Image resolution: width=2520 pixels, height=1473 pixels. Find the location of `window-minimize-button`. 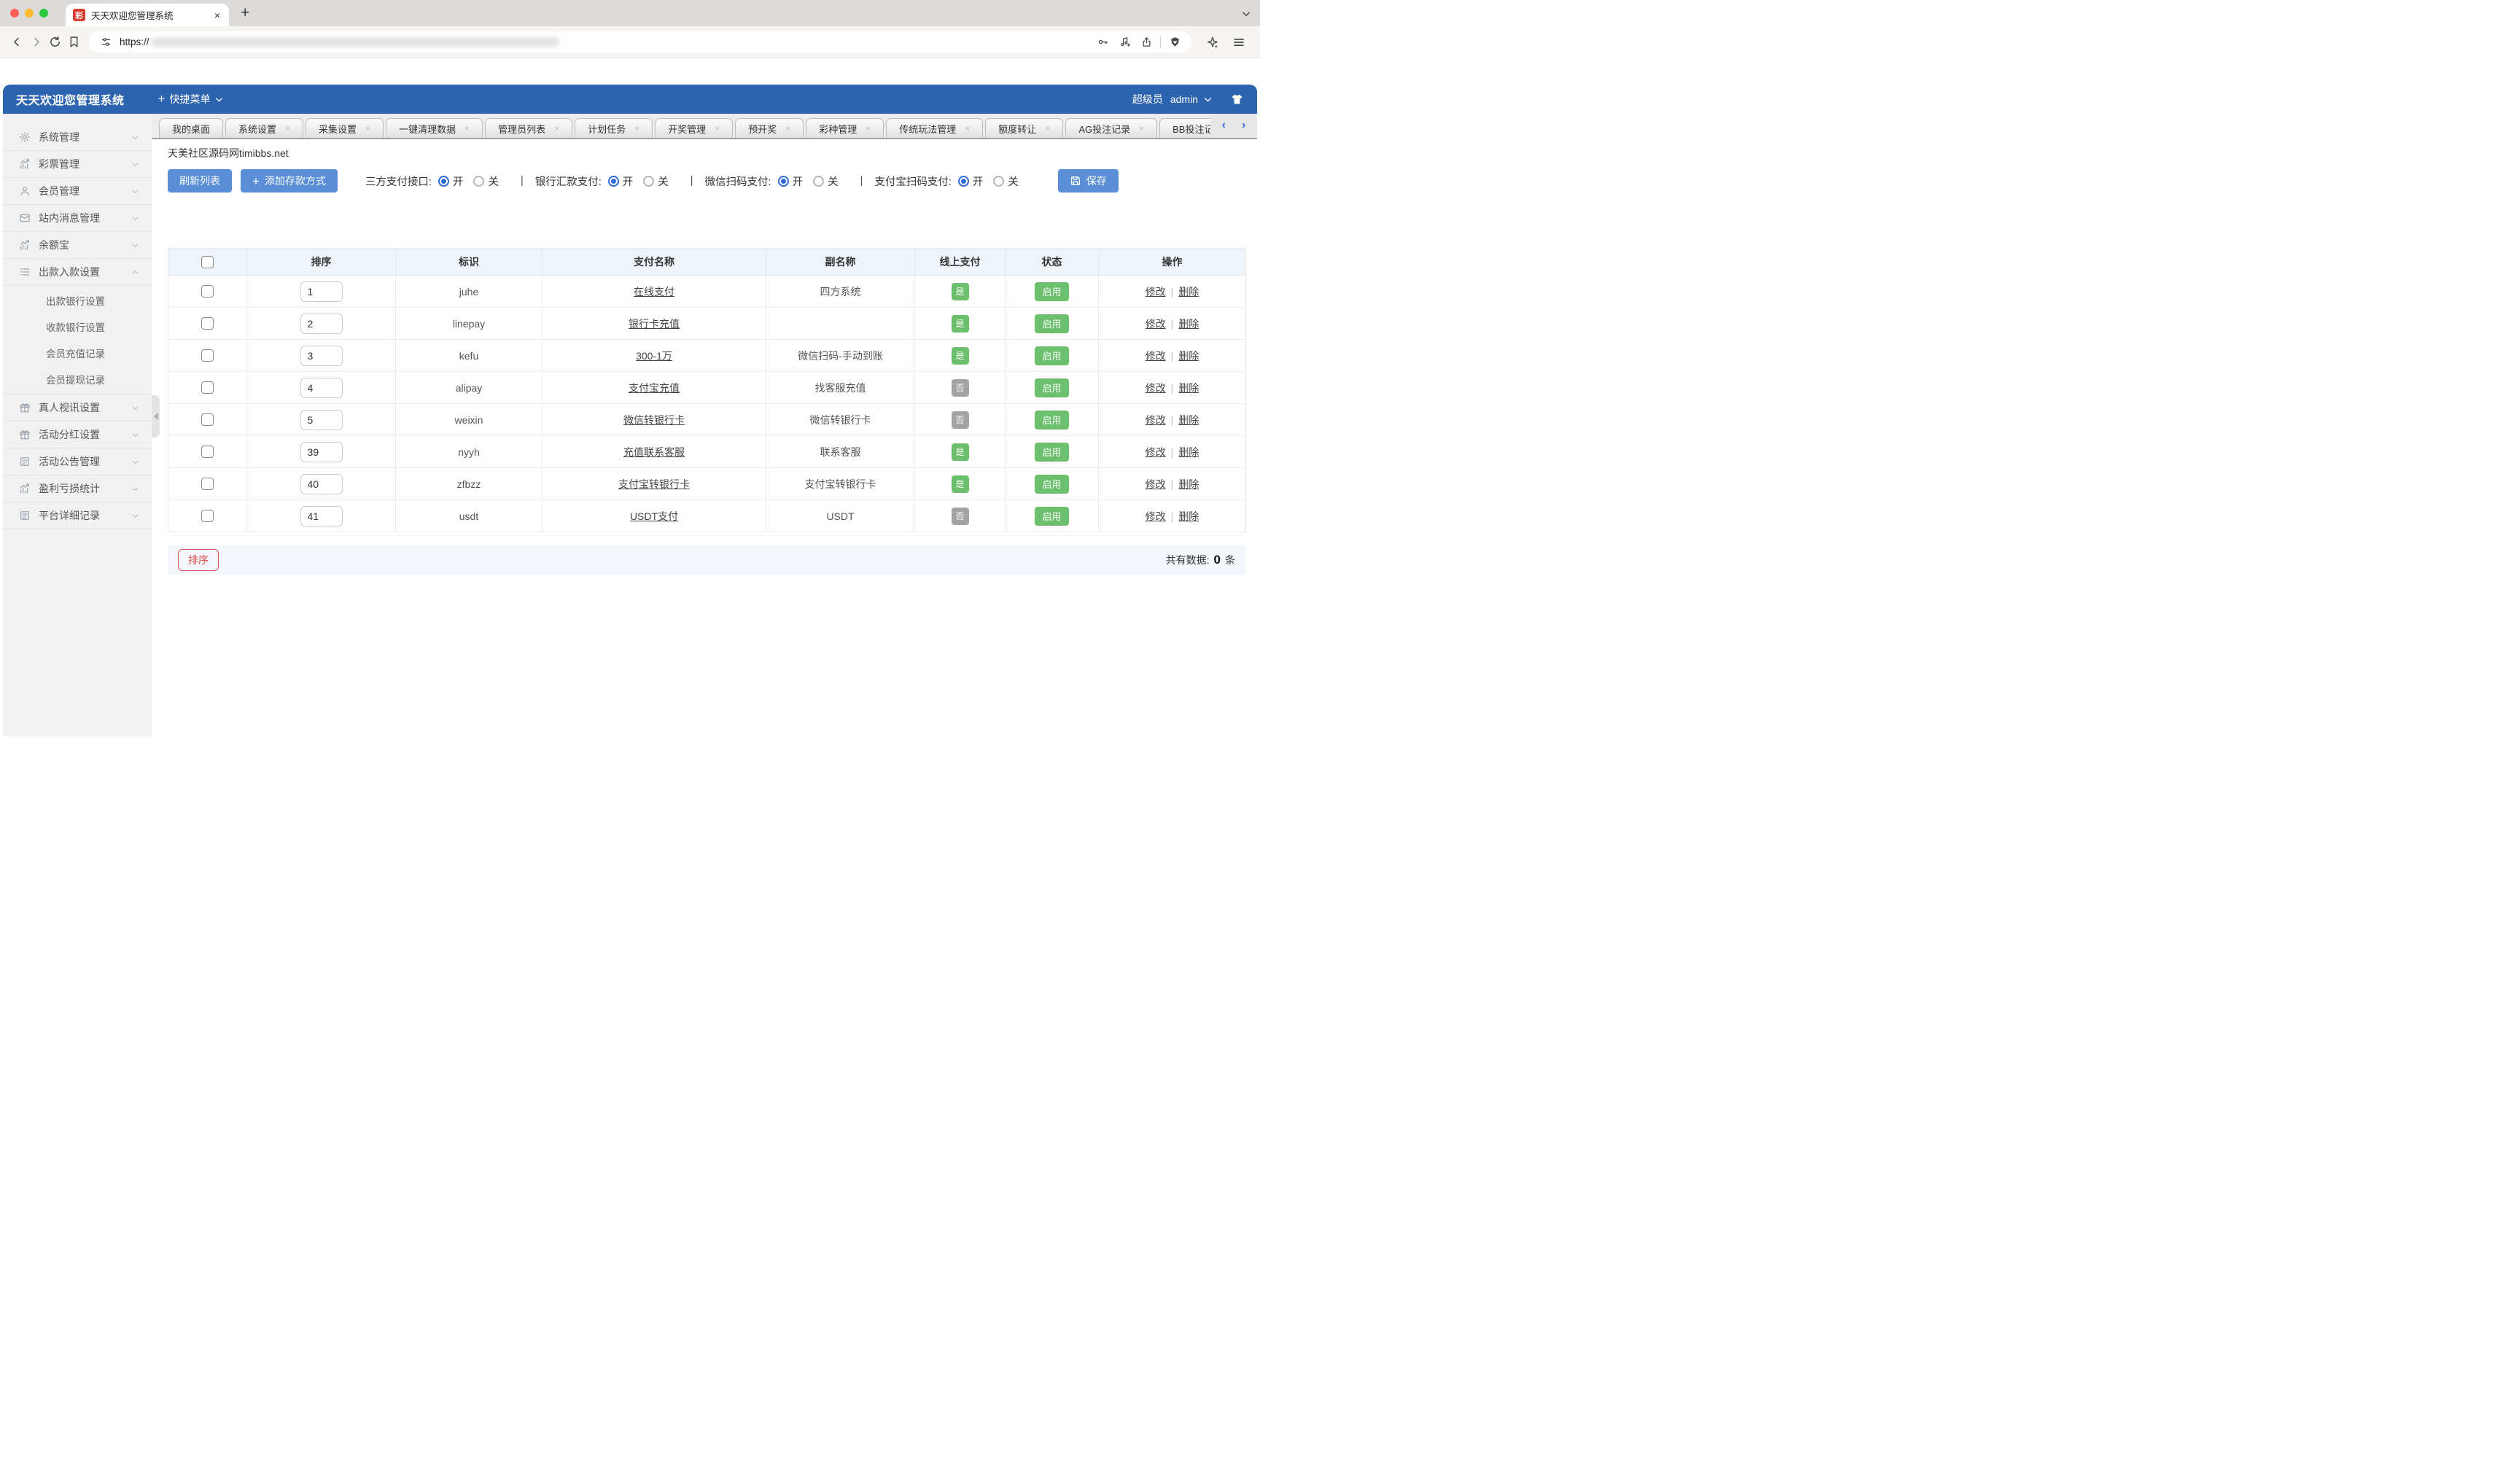

window-minimize-button is located at coordinates (29, 13).